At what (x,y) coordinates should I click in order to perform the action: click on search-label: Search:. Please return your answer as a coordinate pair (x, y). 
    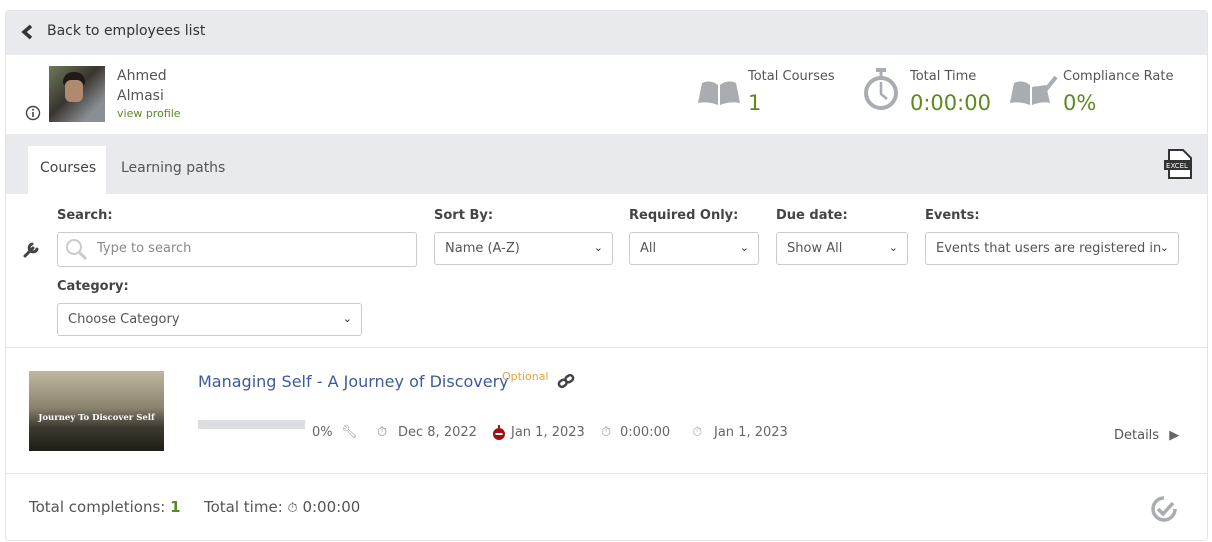
    Looking at the image, I should click on (85, 215).